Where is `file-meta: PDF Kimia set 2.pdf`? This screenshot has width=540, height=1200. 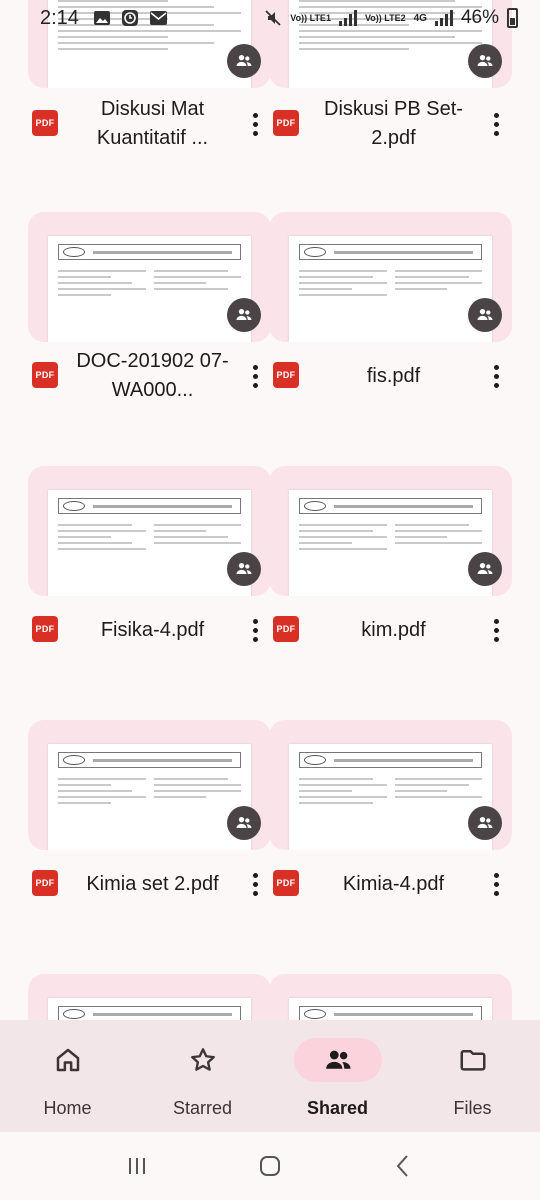
file-meta: PDF Kimia set 2.pdf is located at coordinates (149, 884).